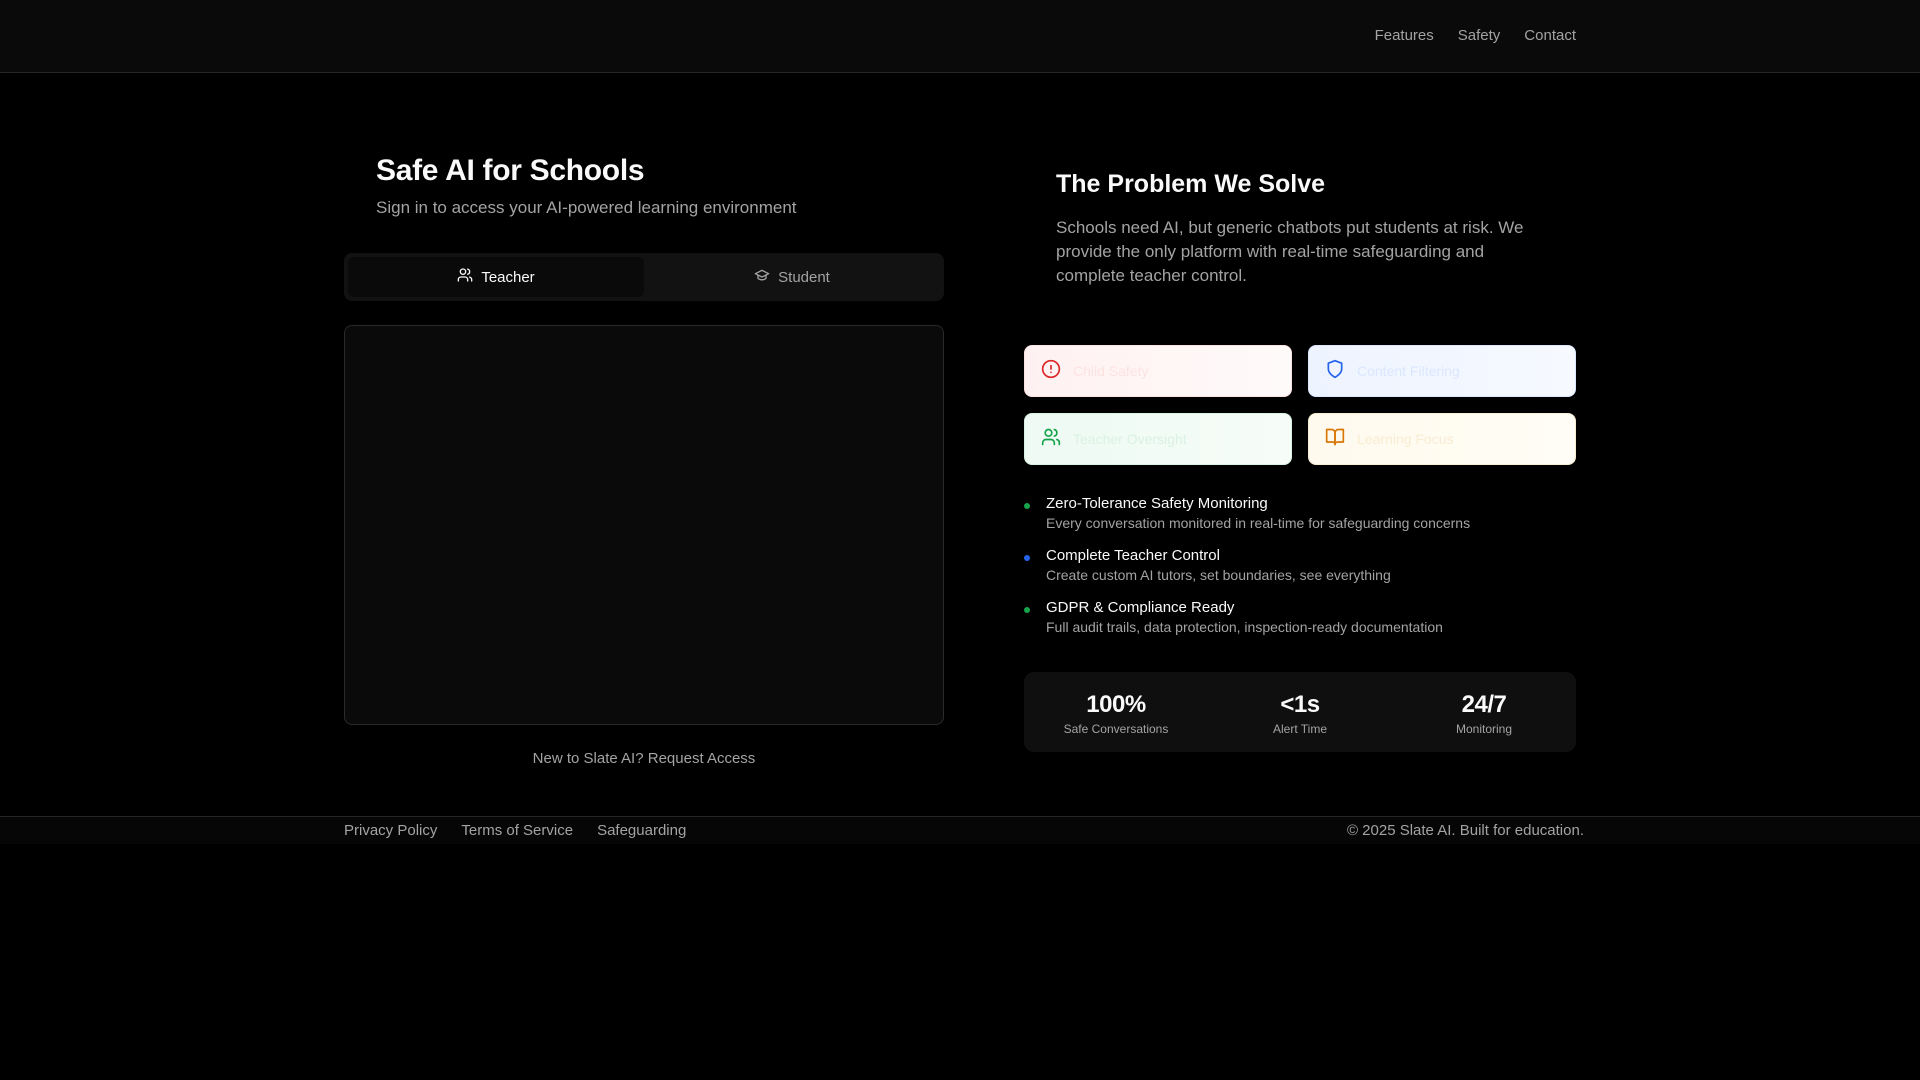 The width and height of the screenshot is (1920, 1080). I want to click on stat-alert-time: <1s Alert Time, so click(1300, 712).